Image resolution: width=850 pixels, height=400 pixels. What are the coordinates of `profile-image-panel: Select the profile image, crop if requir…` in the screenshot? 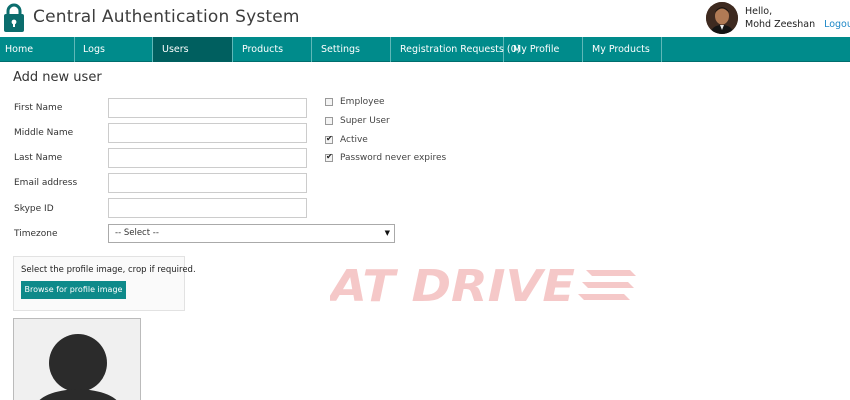 It's located at (104, 283).